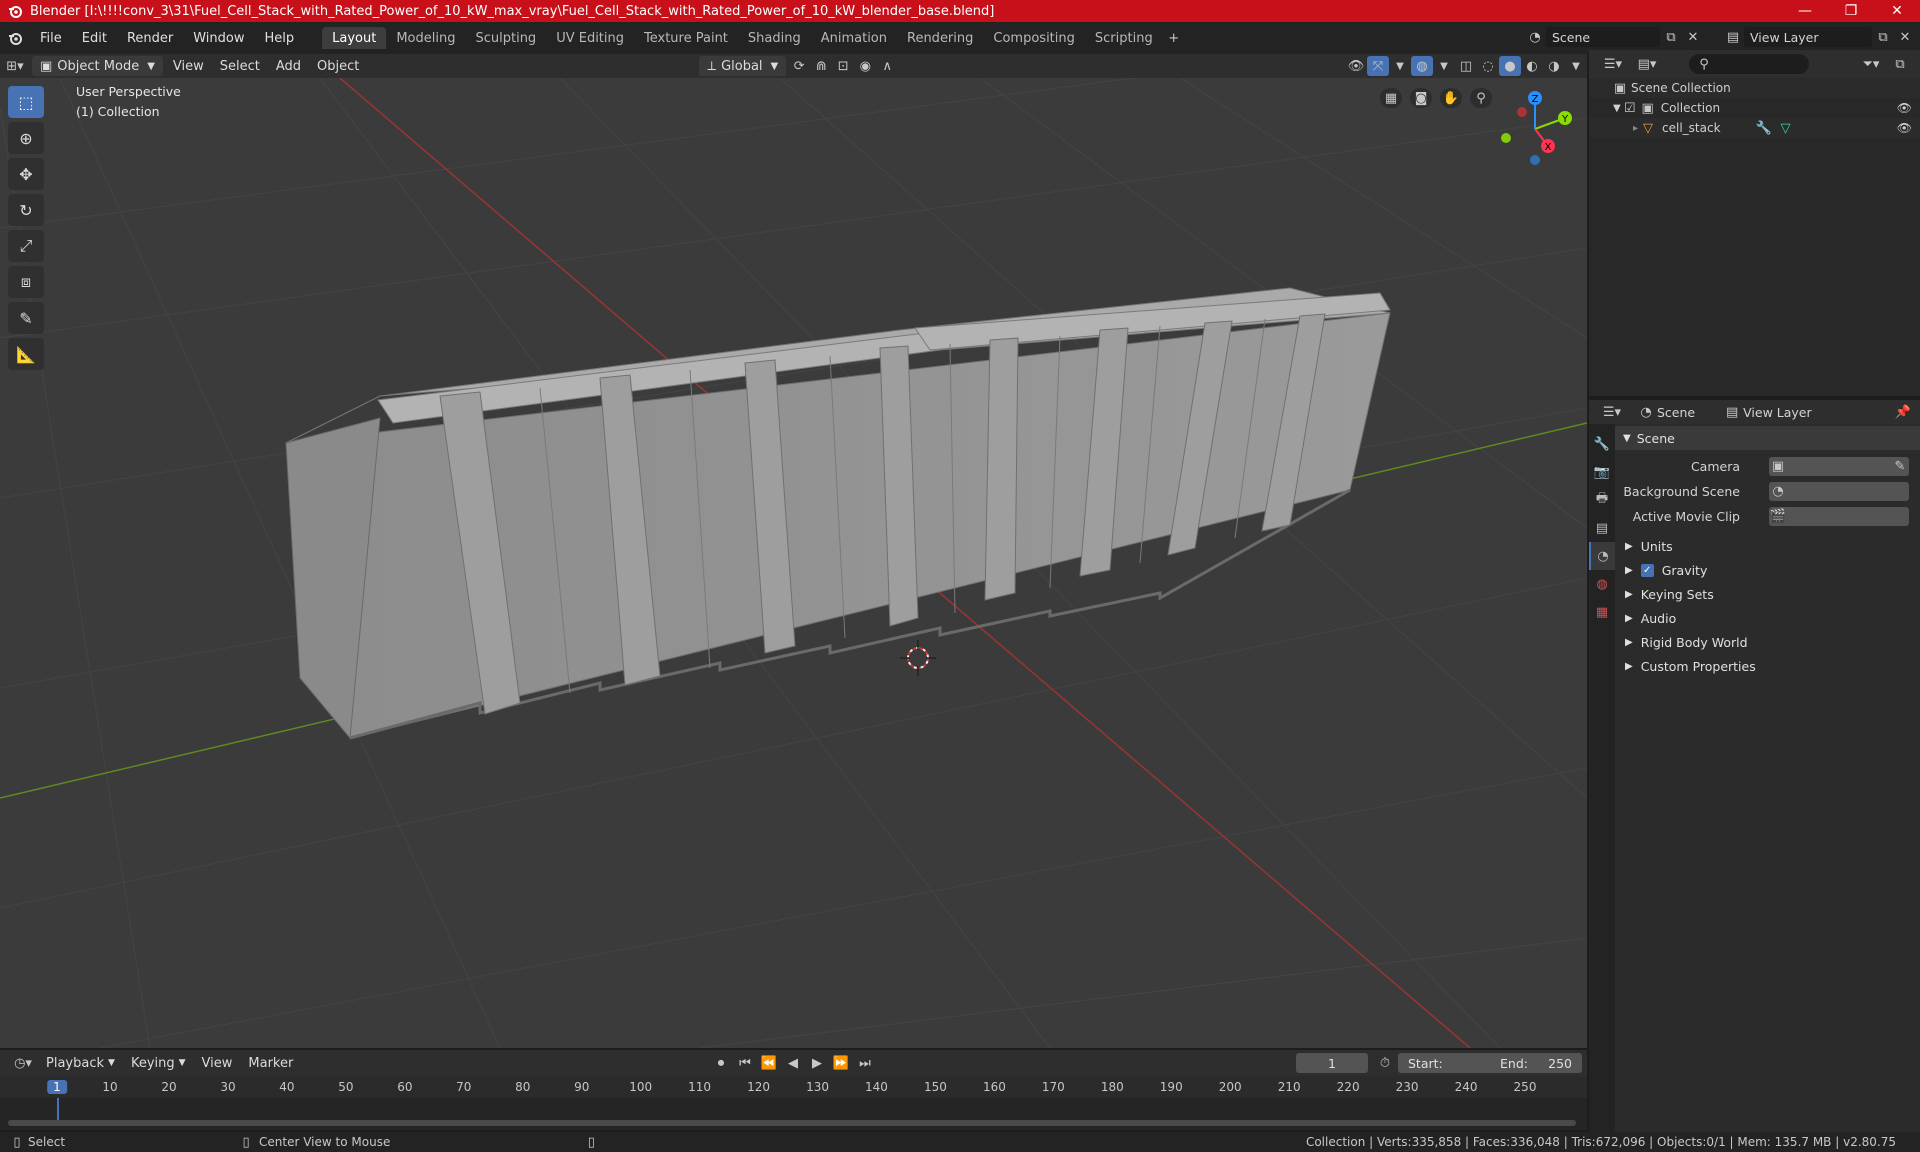 The height and width of the screenshot is (1152, 1920). Describe the element at coordinates (1602, 500) in the screenshot. I see `tab-output-icon: 🖶` at that location.